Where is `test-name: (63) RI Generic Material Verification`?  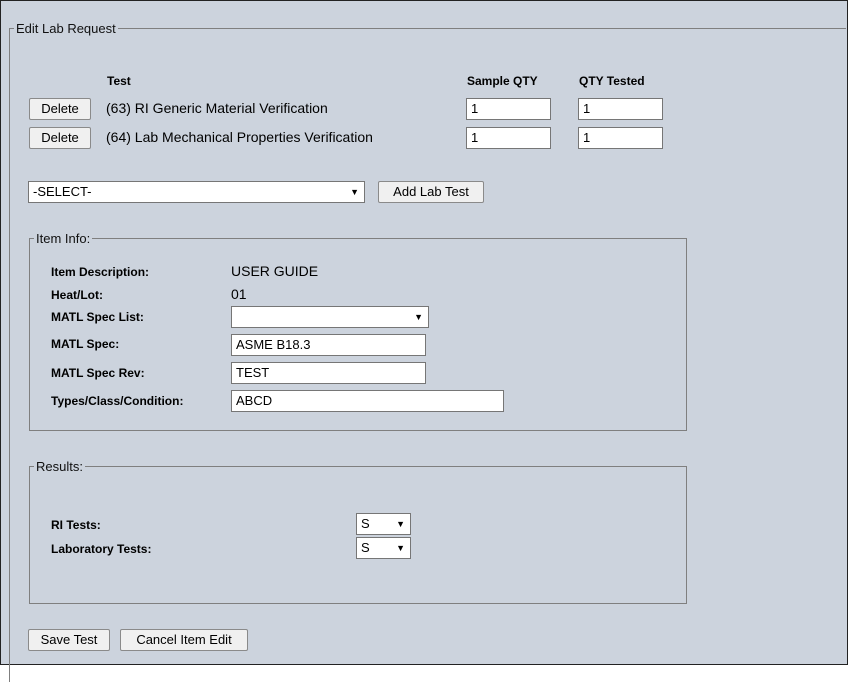 test-name: (63) RI Generic Material Verification is located at coordinates (217, 108).